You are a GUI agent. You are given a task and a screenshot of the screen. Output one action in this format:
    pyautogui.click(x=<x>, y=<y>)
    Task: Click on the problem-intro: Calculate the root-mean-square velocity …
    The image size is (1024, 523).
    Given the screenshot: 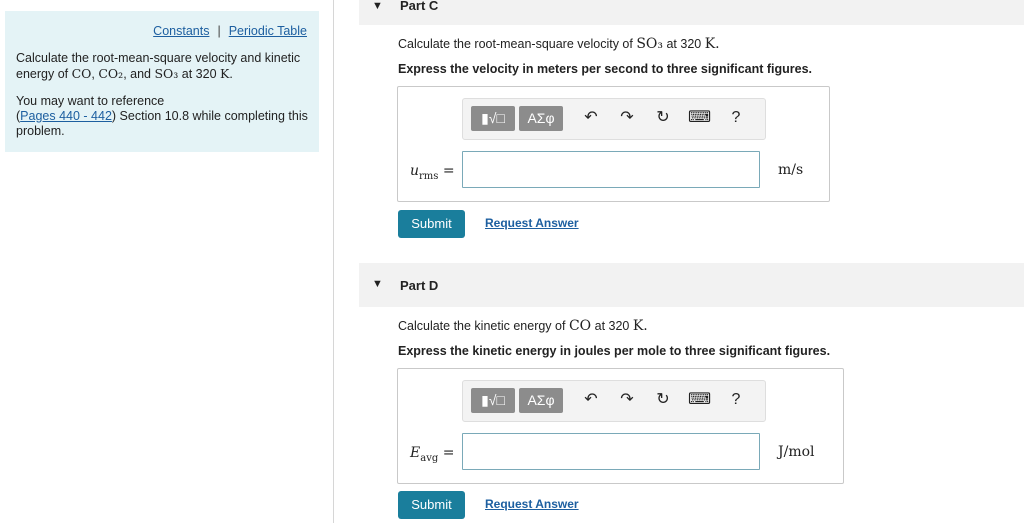 What is the action you would take?
    pyautogui.click(x=158, y=66)
    